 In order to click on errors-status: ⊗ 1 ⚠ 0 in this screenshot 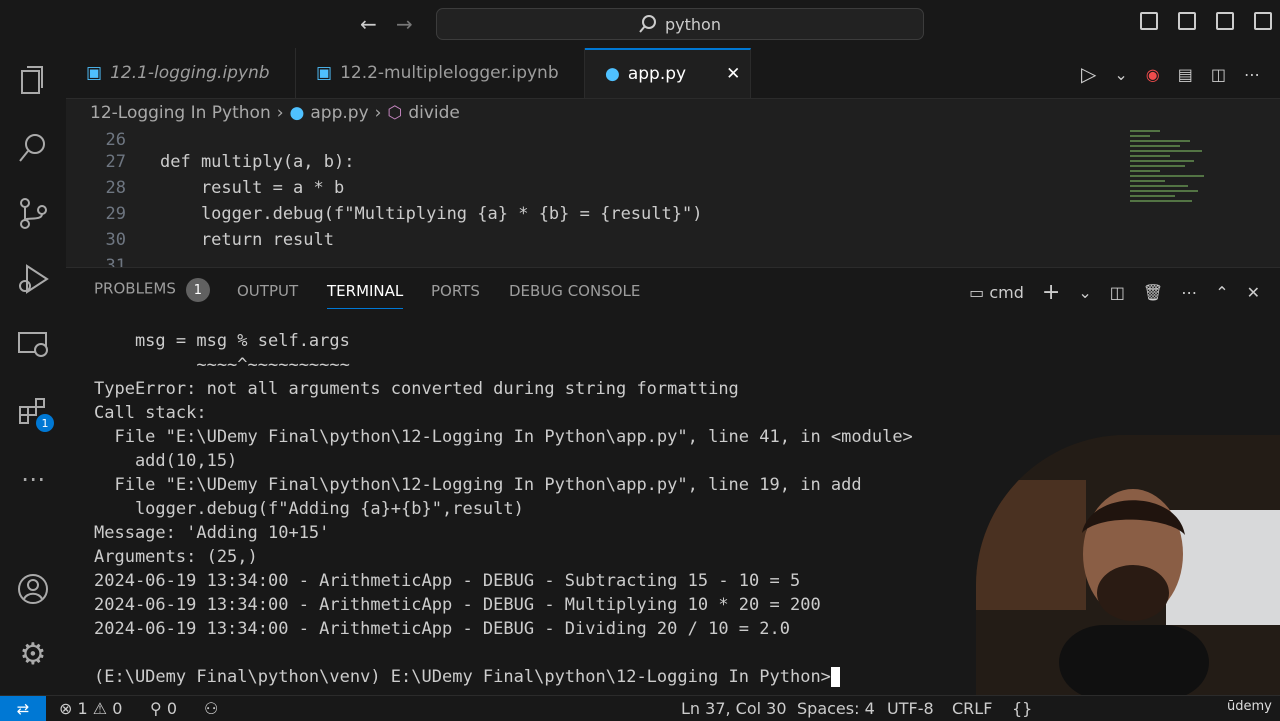, I will do `click(90, 708)`.